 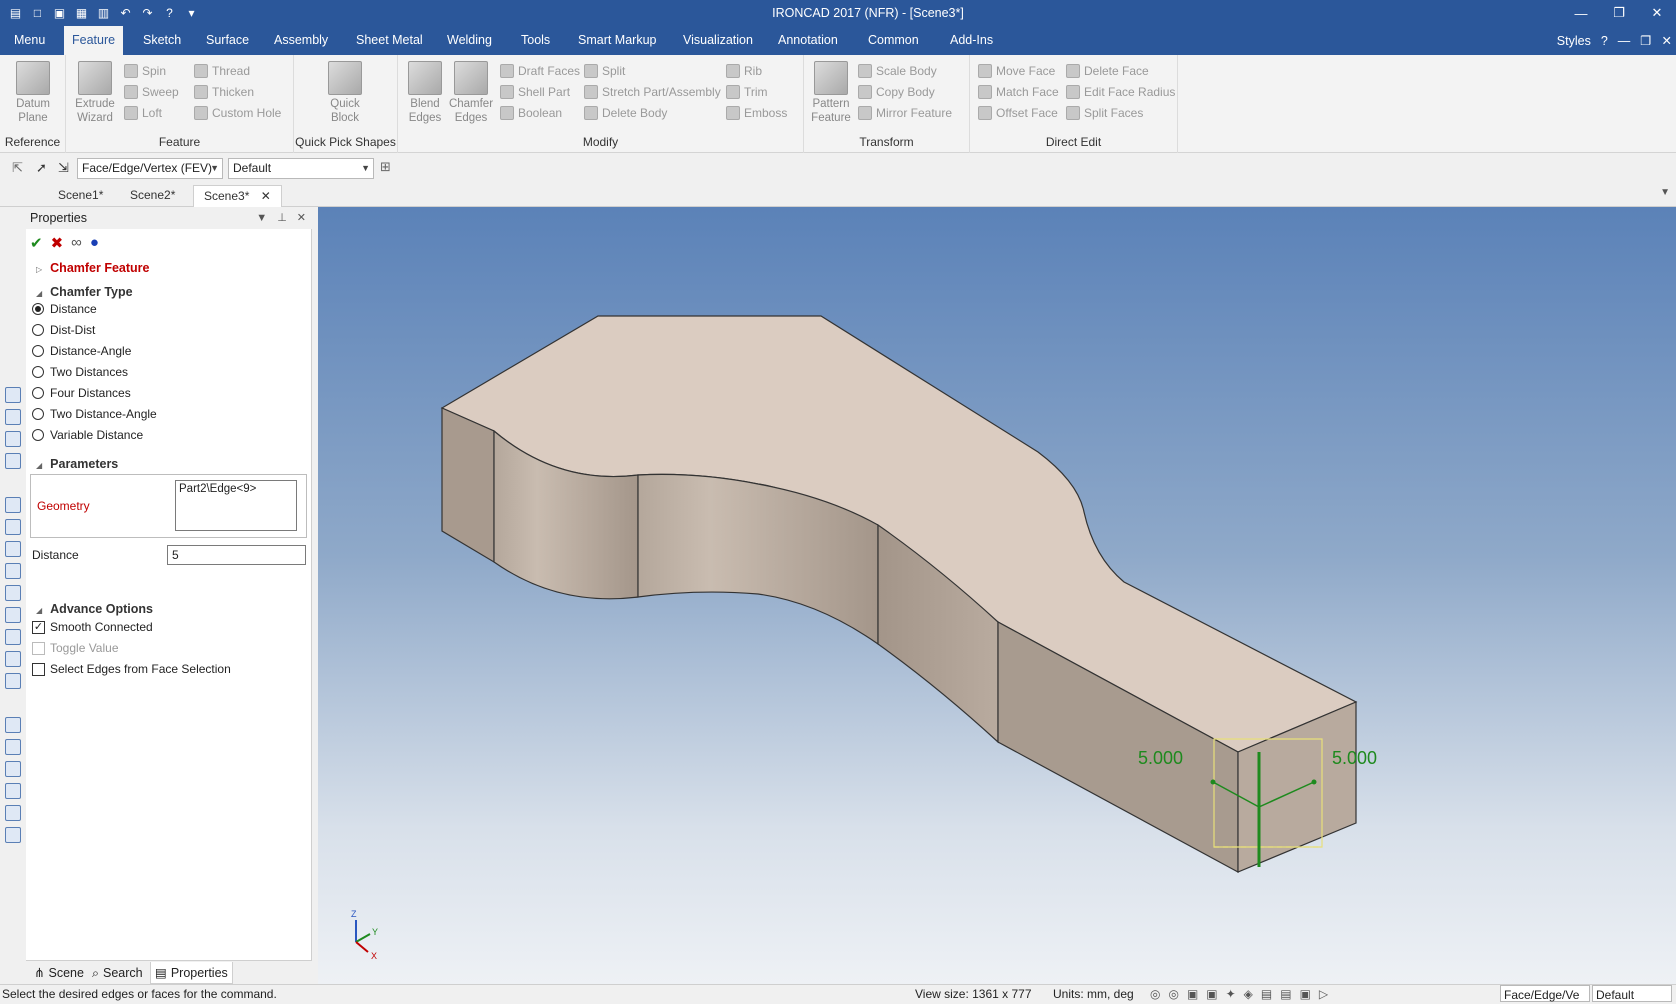 What do you see at coordinates (38, 309) in the screenshot?
I see `radio-distance` at bounding box center [38, 309].